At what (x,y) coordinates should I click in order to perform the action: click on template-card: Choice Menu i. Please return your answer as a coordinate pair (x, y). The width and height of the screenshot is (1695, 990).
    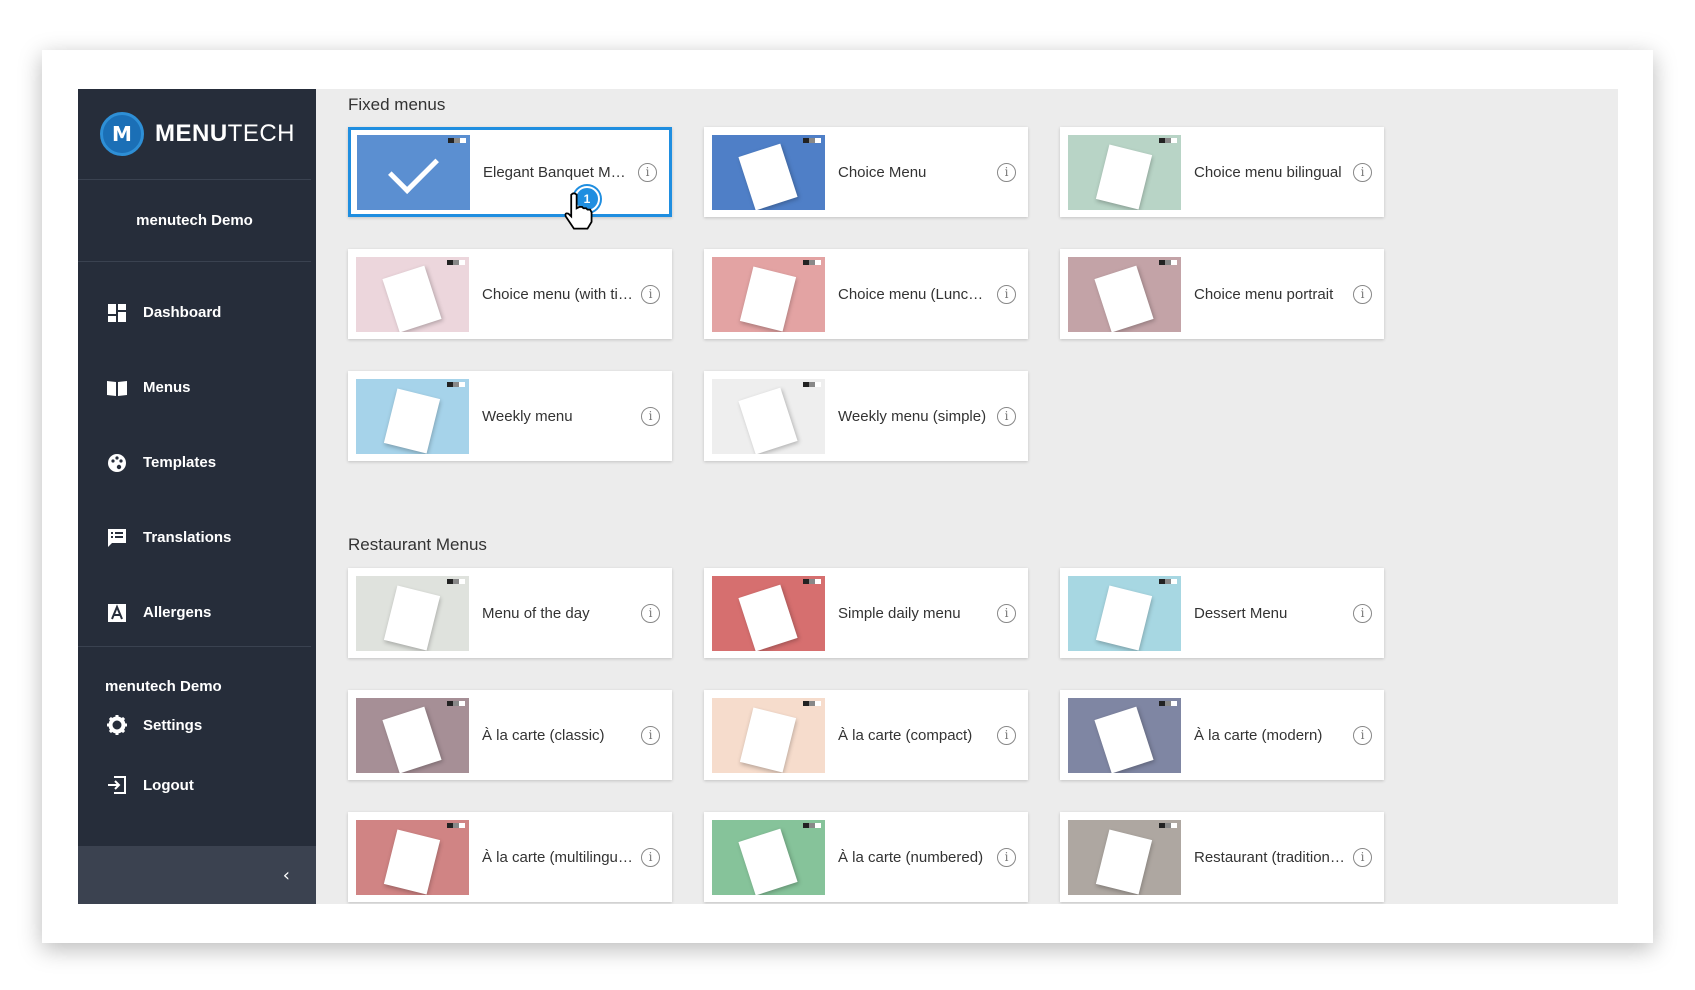
    Looking at the image, I should click on (866, 172).